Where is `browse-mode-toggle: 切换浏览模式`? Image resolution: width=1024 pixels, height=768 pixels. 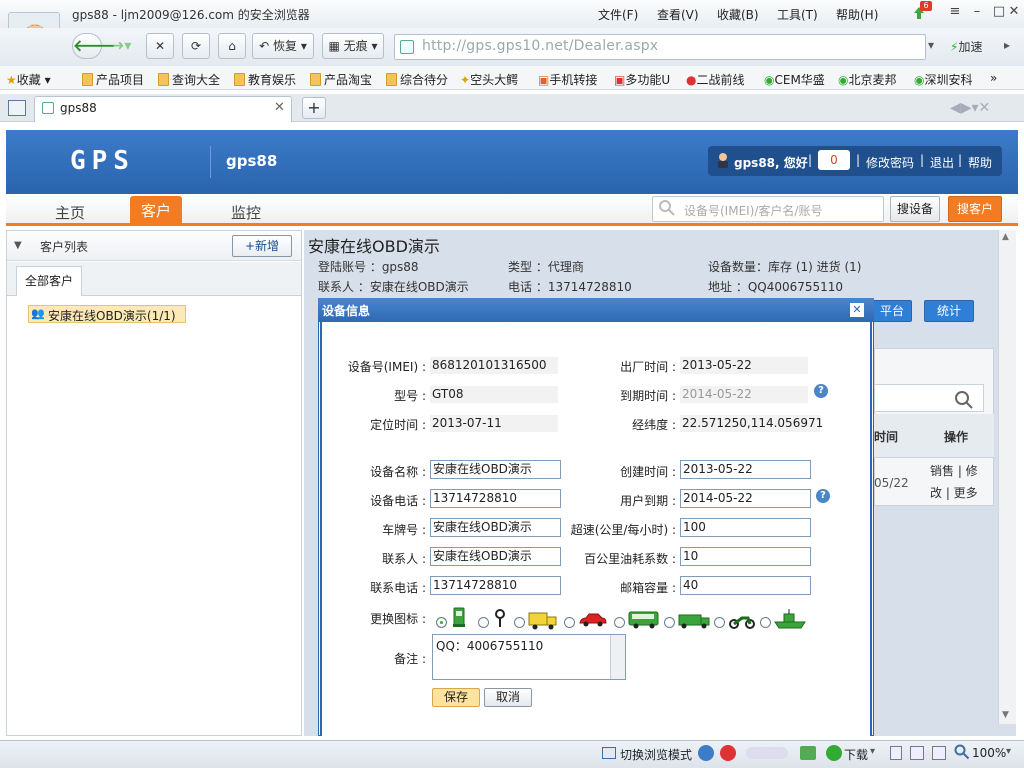 browse-mode-toggle: 切换浏览模式 is located at coordinates (656, 754).